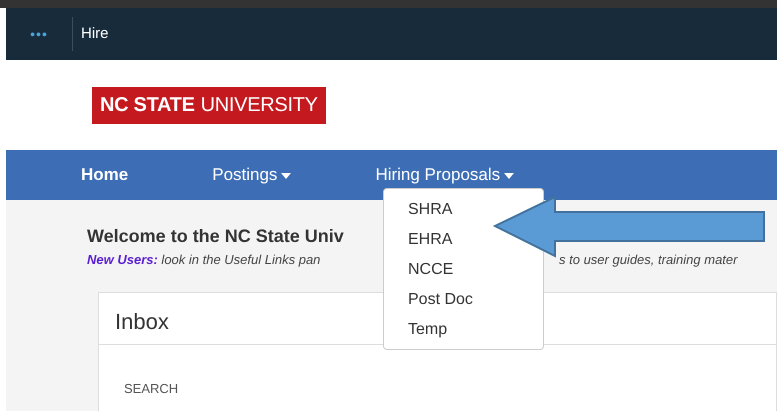 The width and height of the screenshot is (777, 411). Describe the element at coordinates (648, 260) in the screenshot. I see `welcome-text: s to user guides, training mater` at that location.